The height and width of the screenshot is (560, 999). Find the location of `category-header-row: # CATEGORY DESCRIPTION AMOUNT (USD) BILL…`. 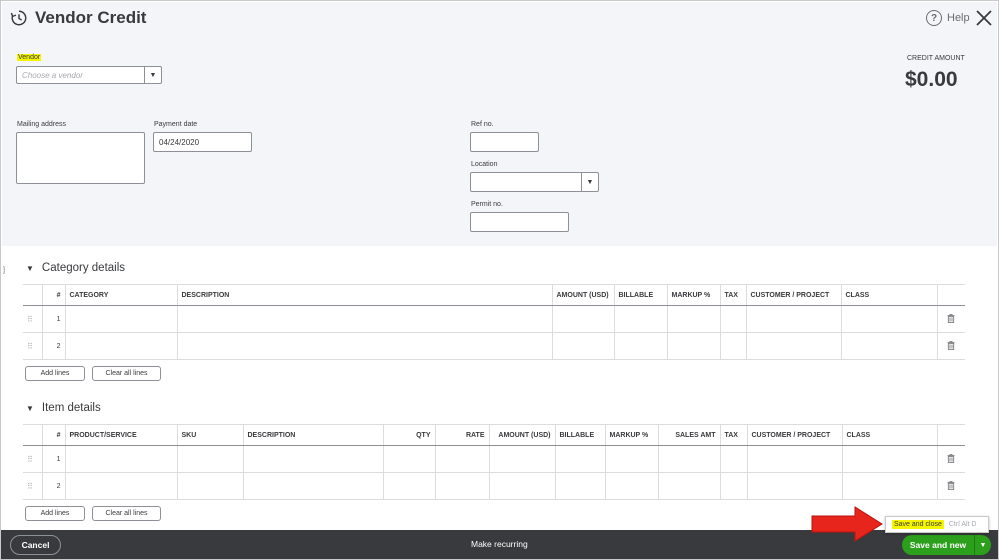

category-header-row: # CATEGORY DESCRIPTION AMOUNT (USD) BILL… is located at coordinates (494, 295).